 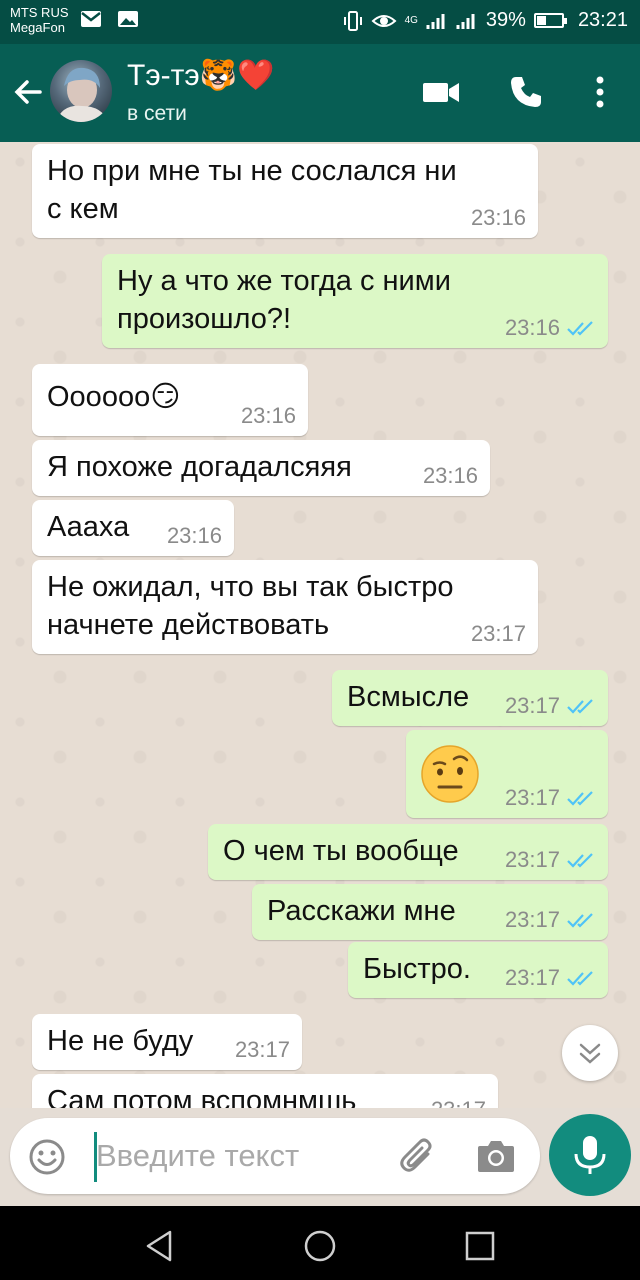 I want to click on battery-percent: 39%, so click(x=505, y=20).